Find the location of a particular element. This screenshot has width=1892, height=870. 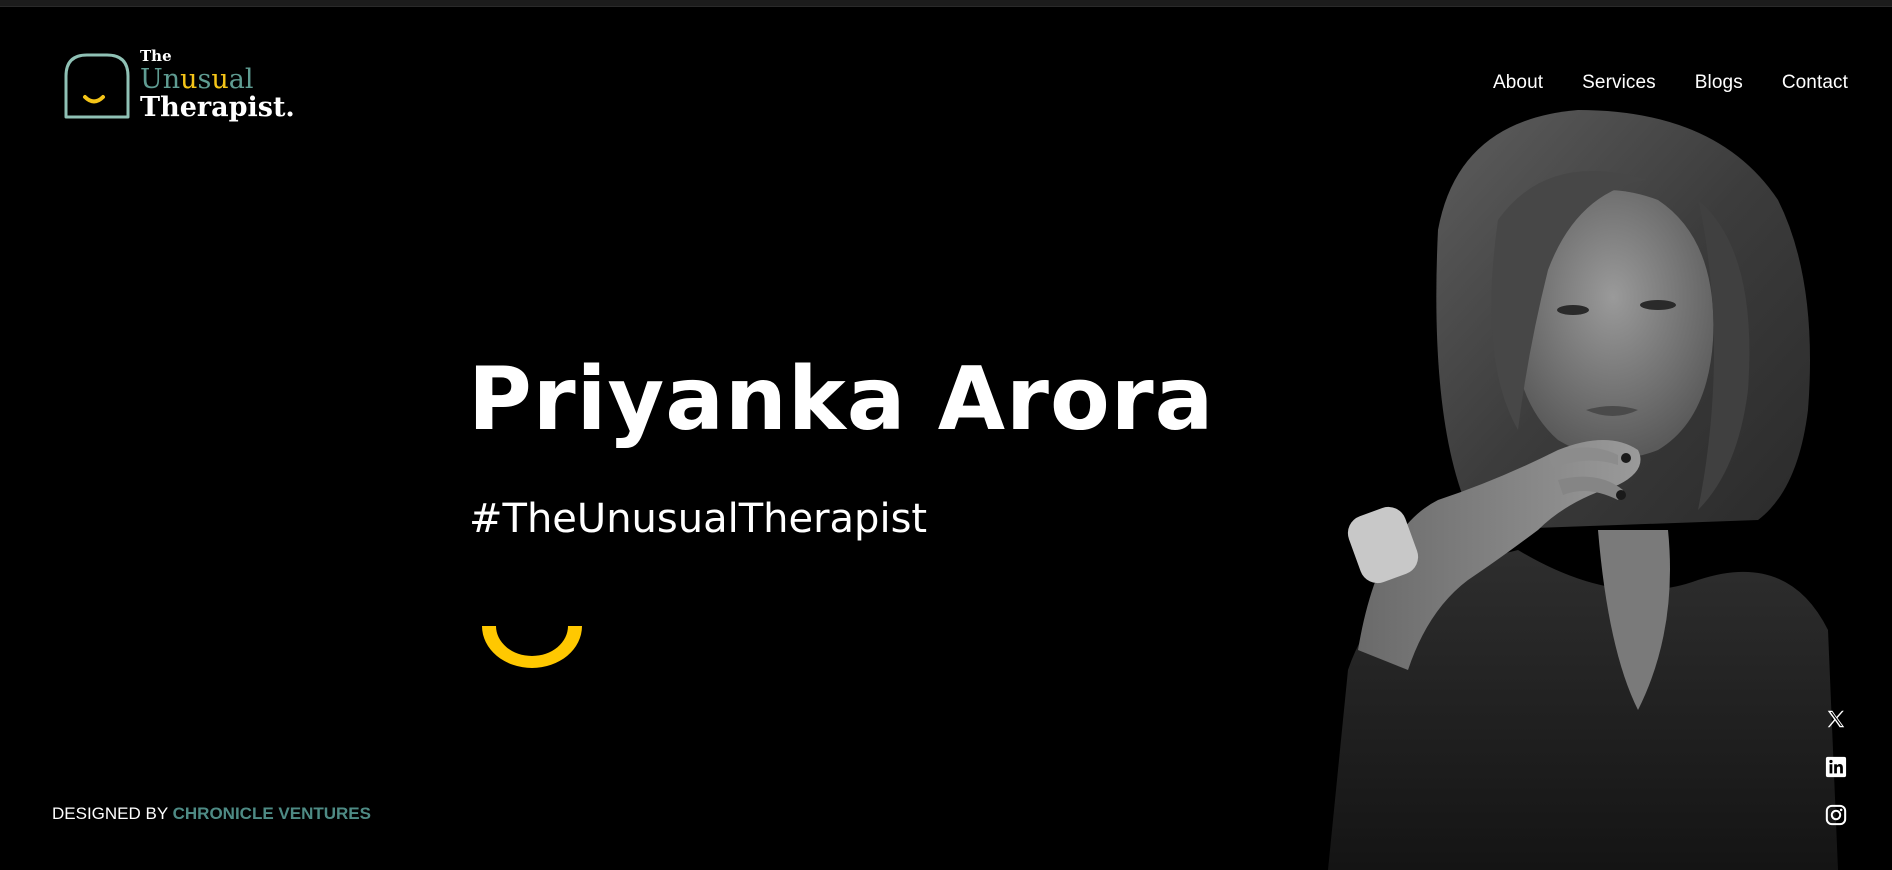

linkedin-link is located at coordinates (1836, 767).